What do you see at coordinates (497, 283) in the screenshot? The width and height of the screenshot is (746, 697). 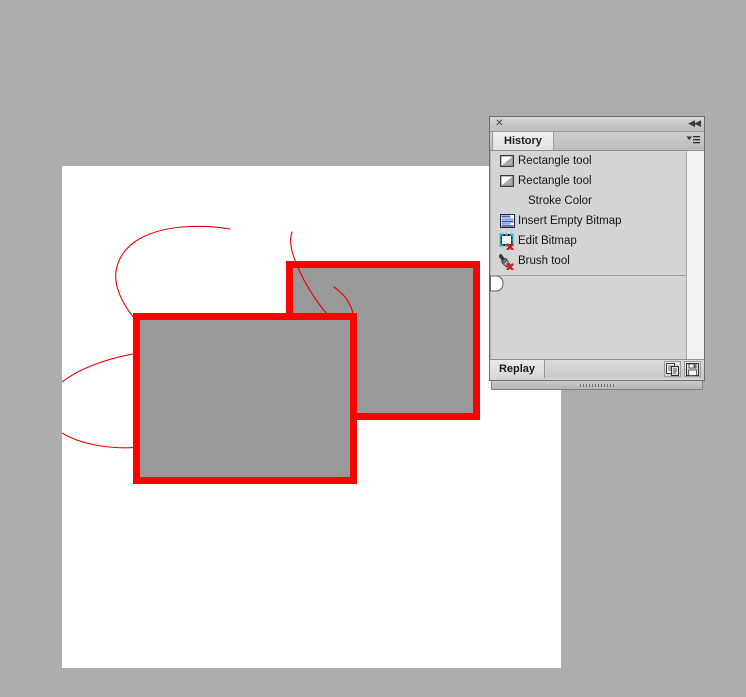 I see `history-slider-marker` at bounding box center [497, 283].